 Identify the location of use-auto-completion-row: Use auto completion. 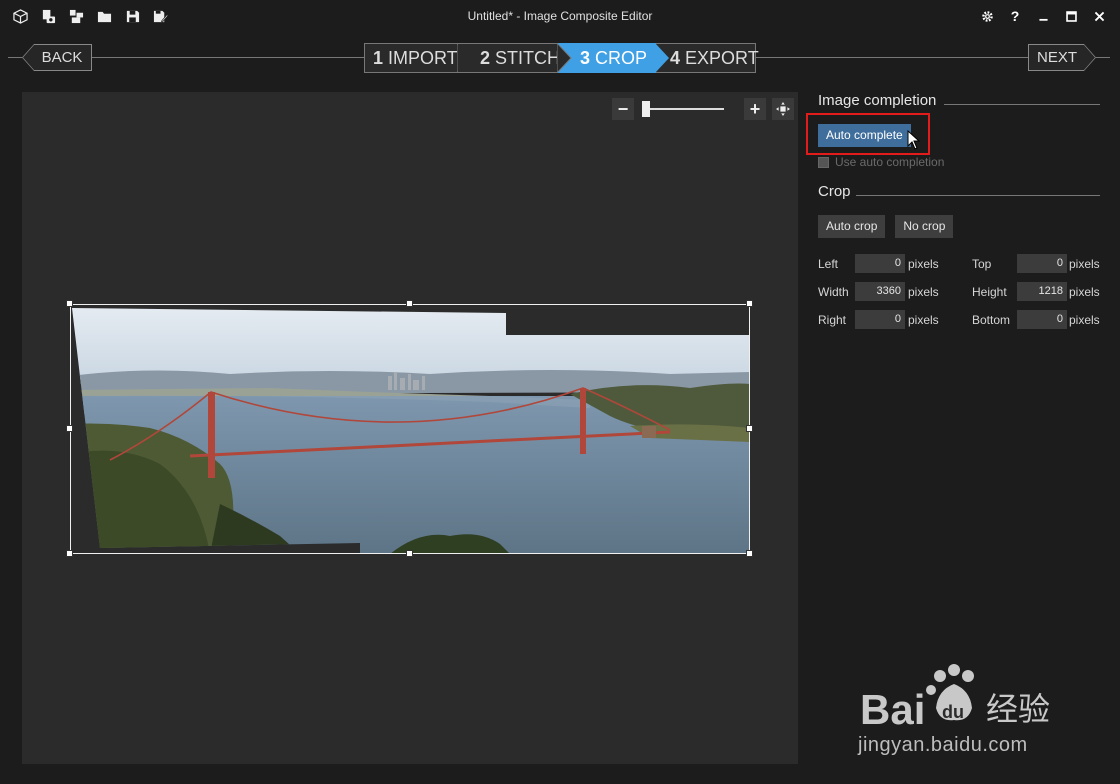
(959, 162).